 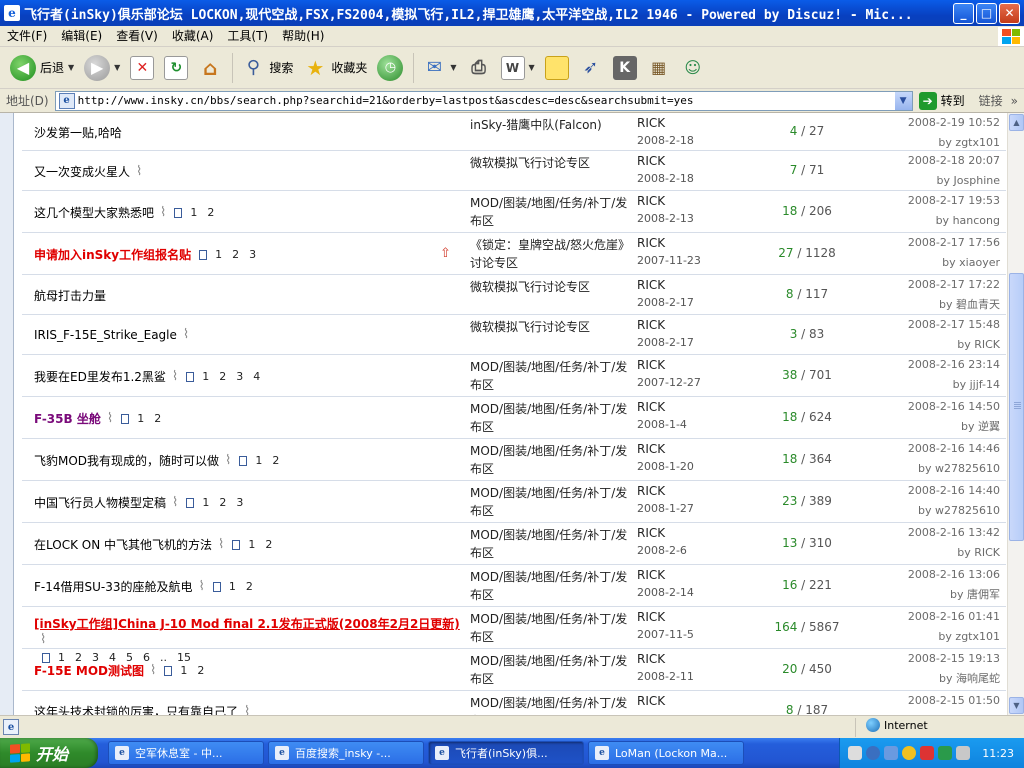 What do you see at coordinates (659, 68) in the screenshot?
I see `research-button: ▦` at bounding box center [659, 68].